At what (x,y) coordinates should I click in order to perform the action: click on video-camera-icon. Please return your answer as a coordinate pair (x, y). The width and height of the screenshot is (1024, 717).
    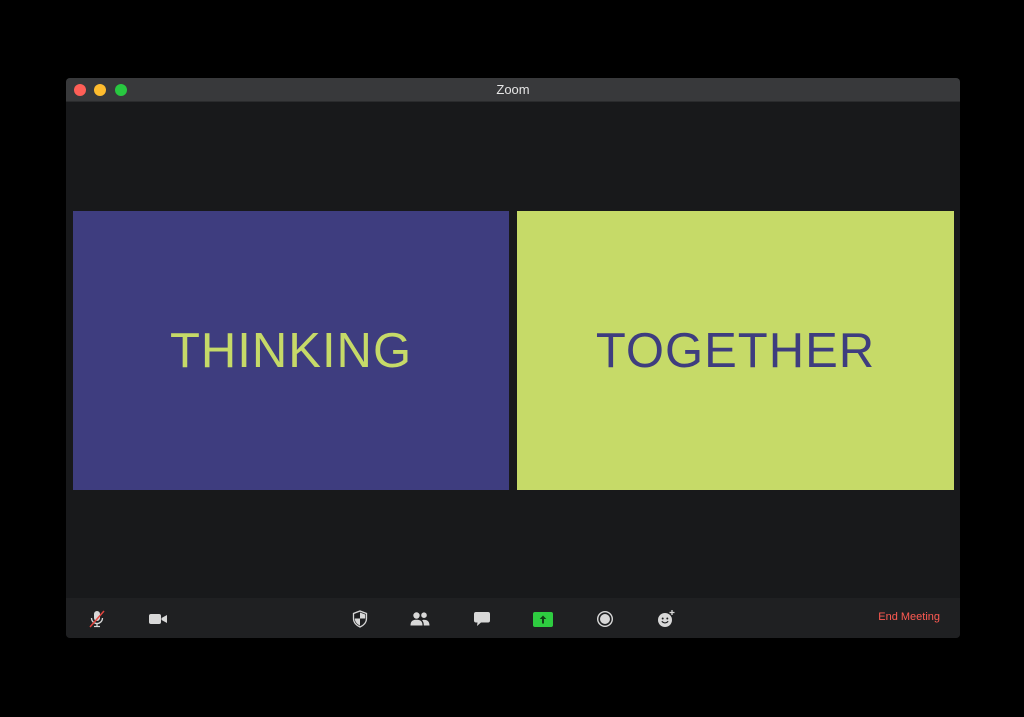
    Looking at the image, I should click on (158, 619).